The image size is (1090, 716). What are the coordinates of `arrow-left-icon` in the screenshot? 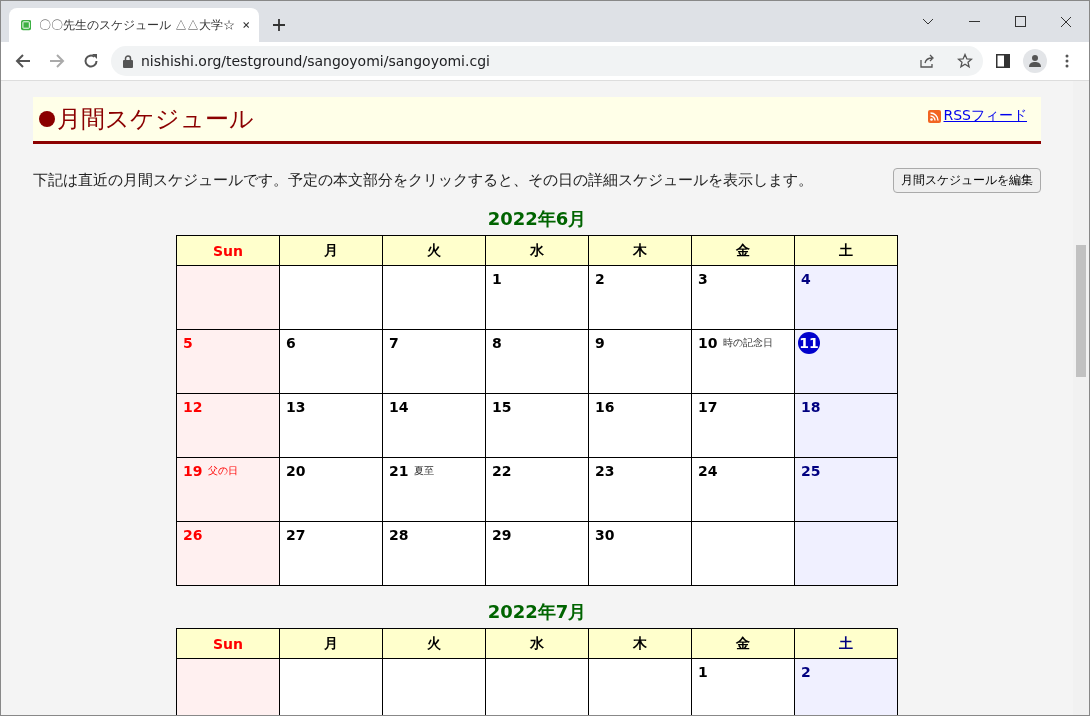 It's located at (23, 61).